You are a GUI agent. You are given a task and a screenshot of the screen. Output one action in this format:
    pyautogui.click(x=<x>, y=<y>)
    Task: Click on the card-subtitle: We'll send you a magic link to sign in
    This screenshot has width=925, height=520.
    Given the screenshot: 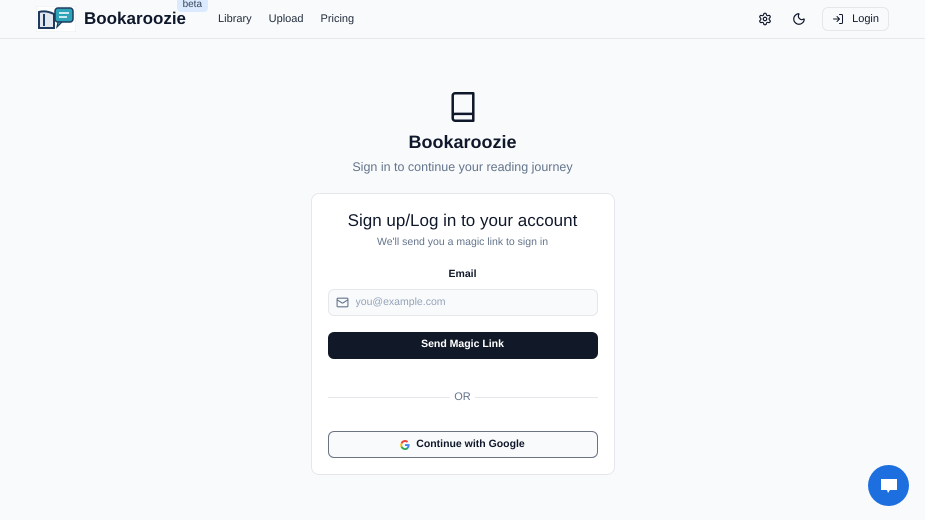 What is the action you would take?
    pyautogui.click(x=462, y=242)
    